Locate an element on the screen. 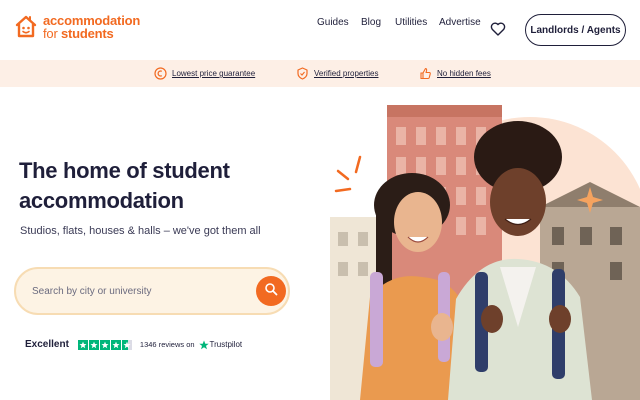  search-input is located at coordinates (142, 291).